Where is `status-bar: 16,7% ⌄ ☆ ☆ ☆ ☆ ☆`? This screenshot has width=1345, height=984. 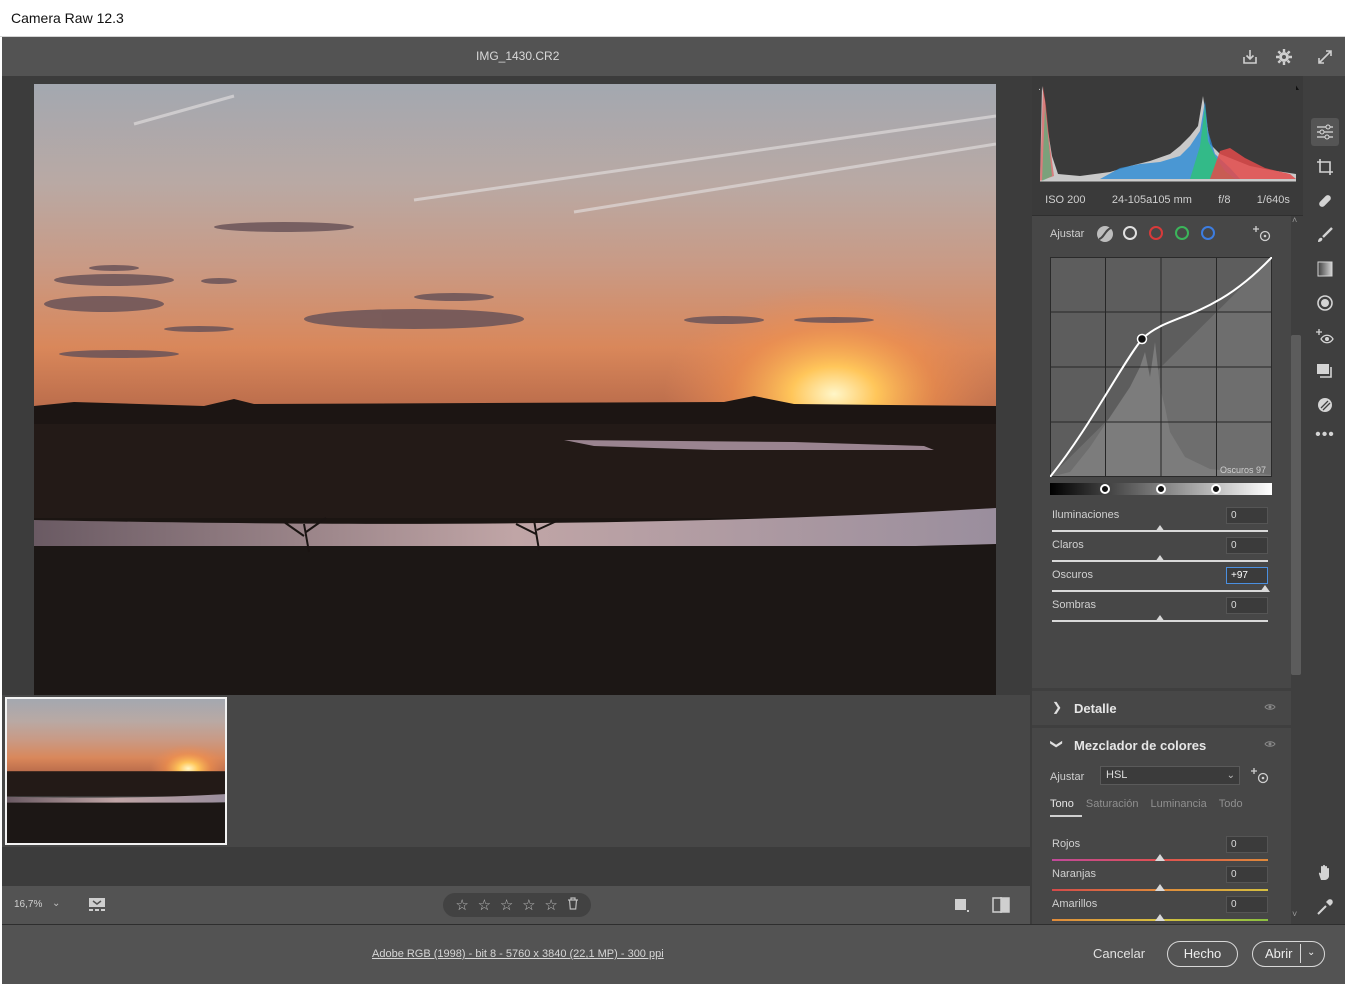
status-bar: 16,7% ⌄ ☆ ☆ ☆ ☆ ☆ is located at coordinates (516, 905).